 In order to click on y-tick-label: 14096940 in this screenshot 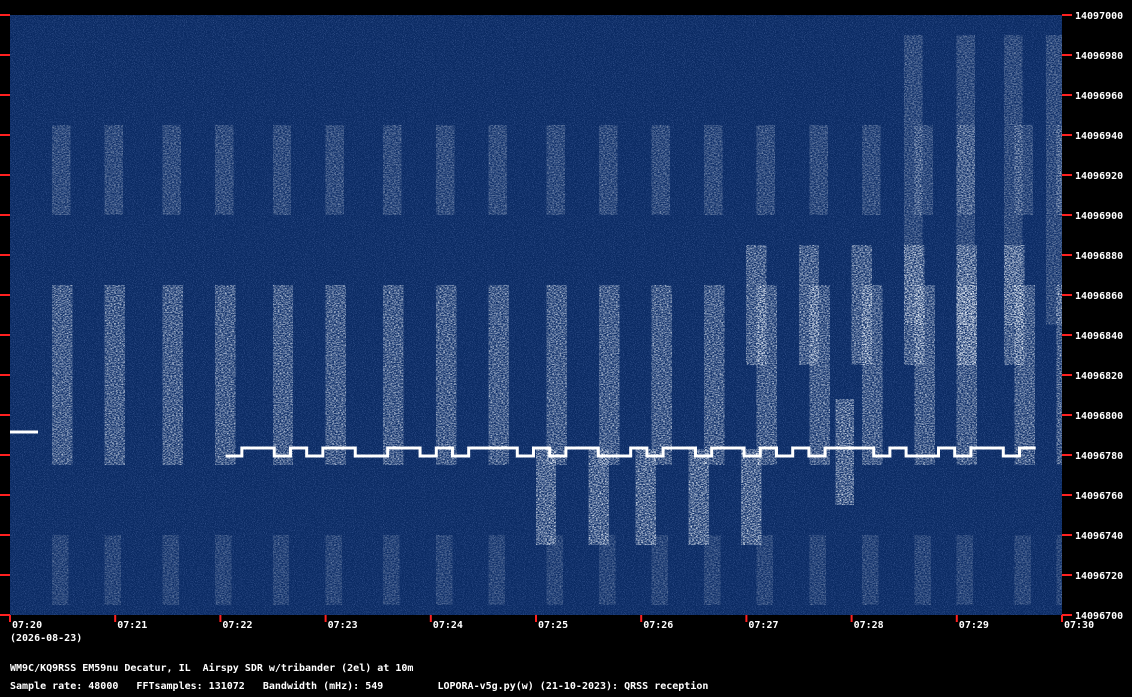, I will do `click(1099, 136)`.